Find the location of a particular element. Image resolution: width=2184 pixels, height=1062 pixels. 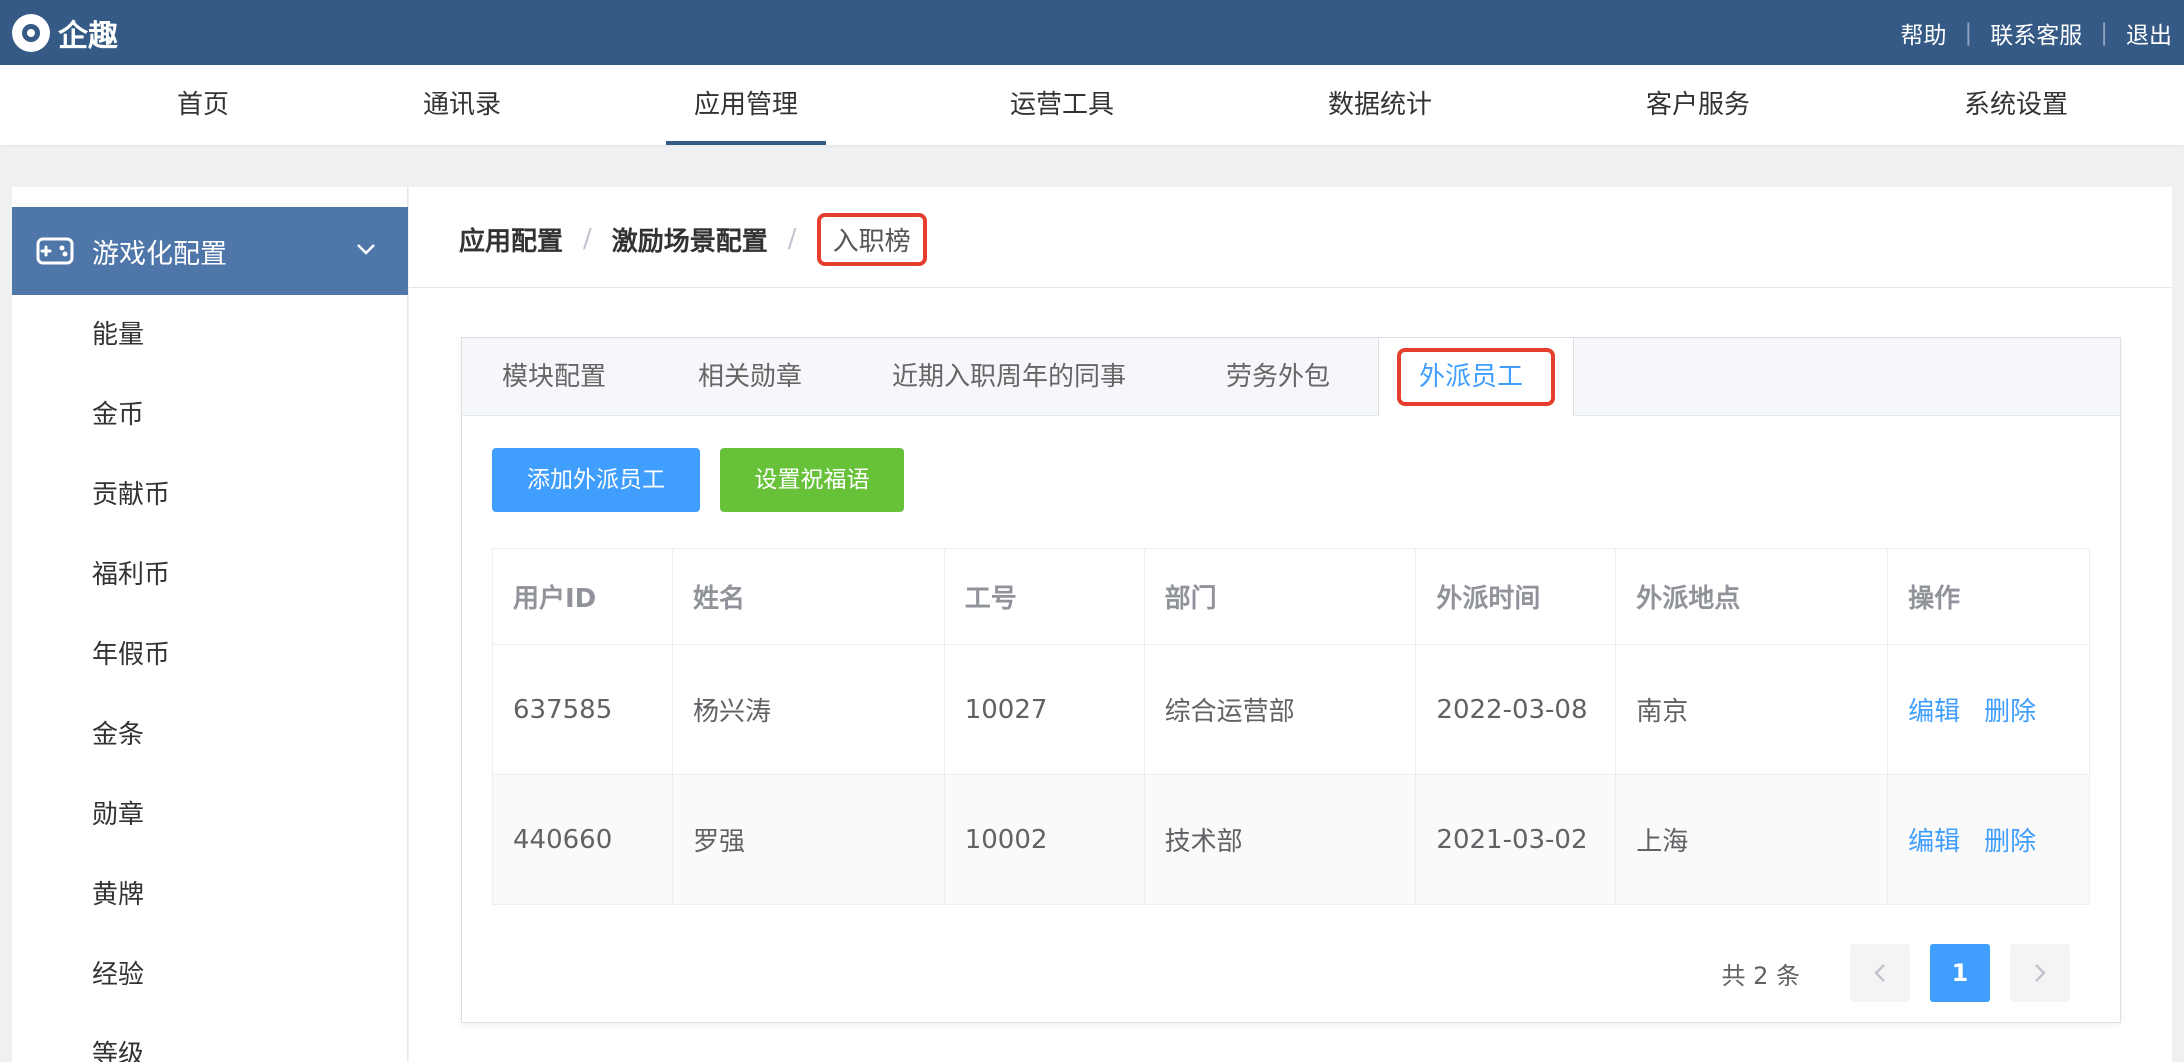

cell-department: 综合运营部 is located at coordinates (1280, 709).